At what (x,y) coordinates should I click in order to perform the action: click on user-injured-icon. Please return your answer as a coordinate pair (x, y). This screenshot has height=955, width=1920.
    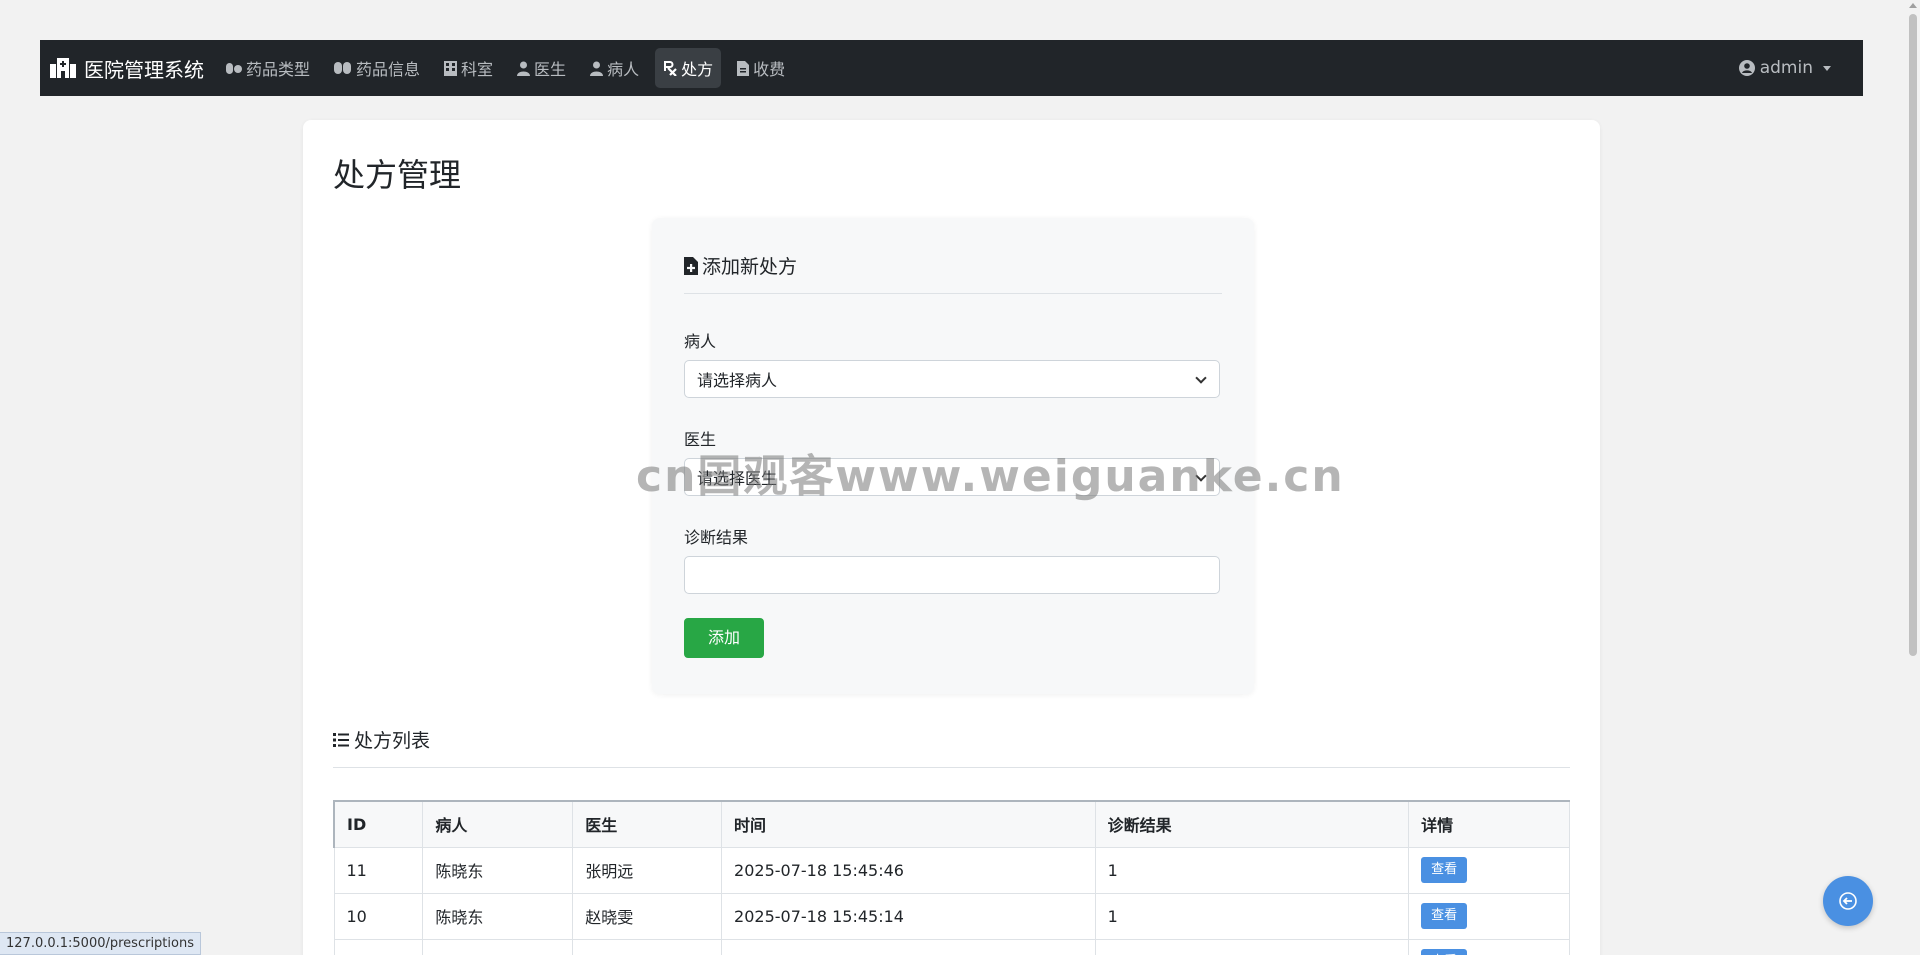
    Looking at the image, I should click on (597, 68).